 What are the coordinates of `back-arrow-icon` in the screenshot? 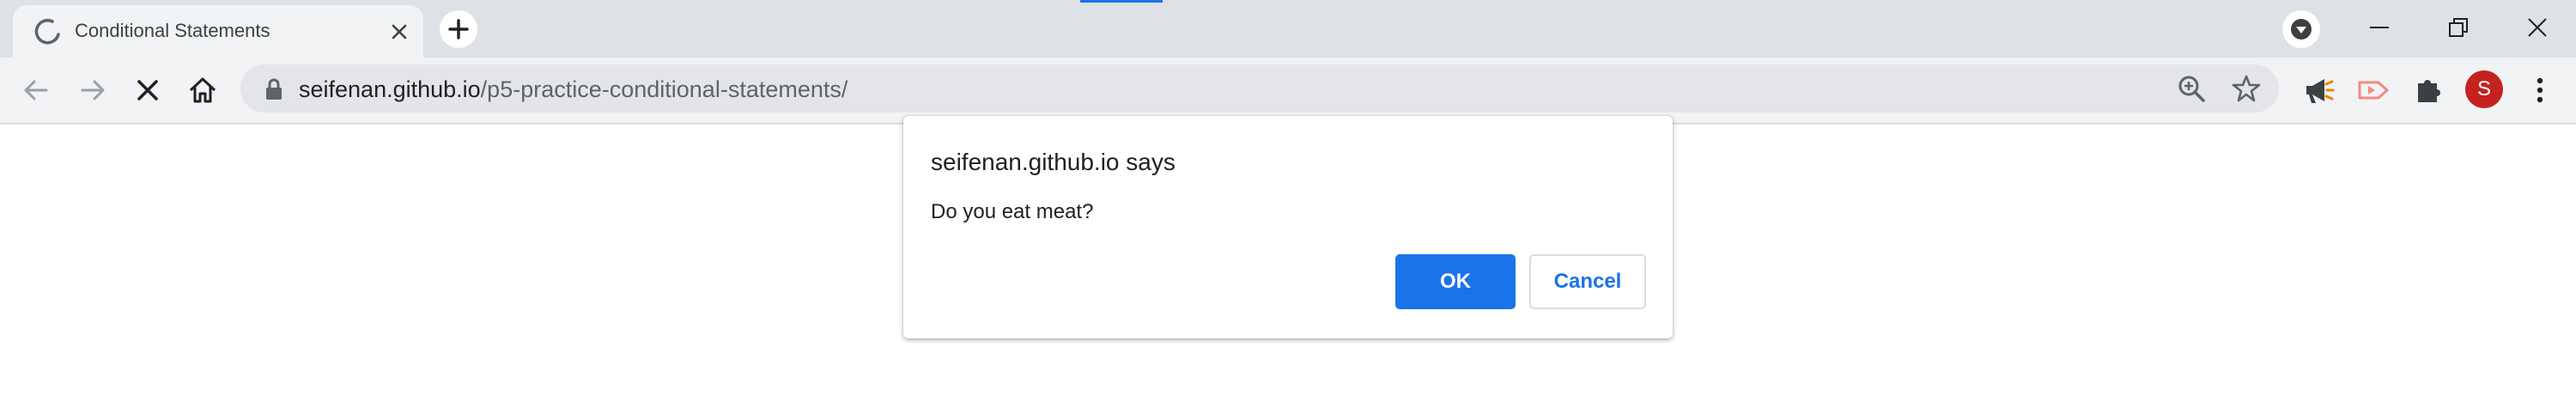 It's located at (36, 90).